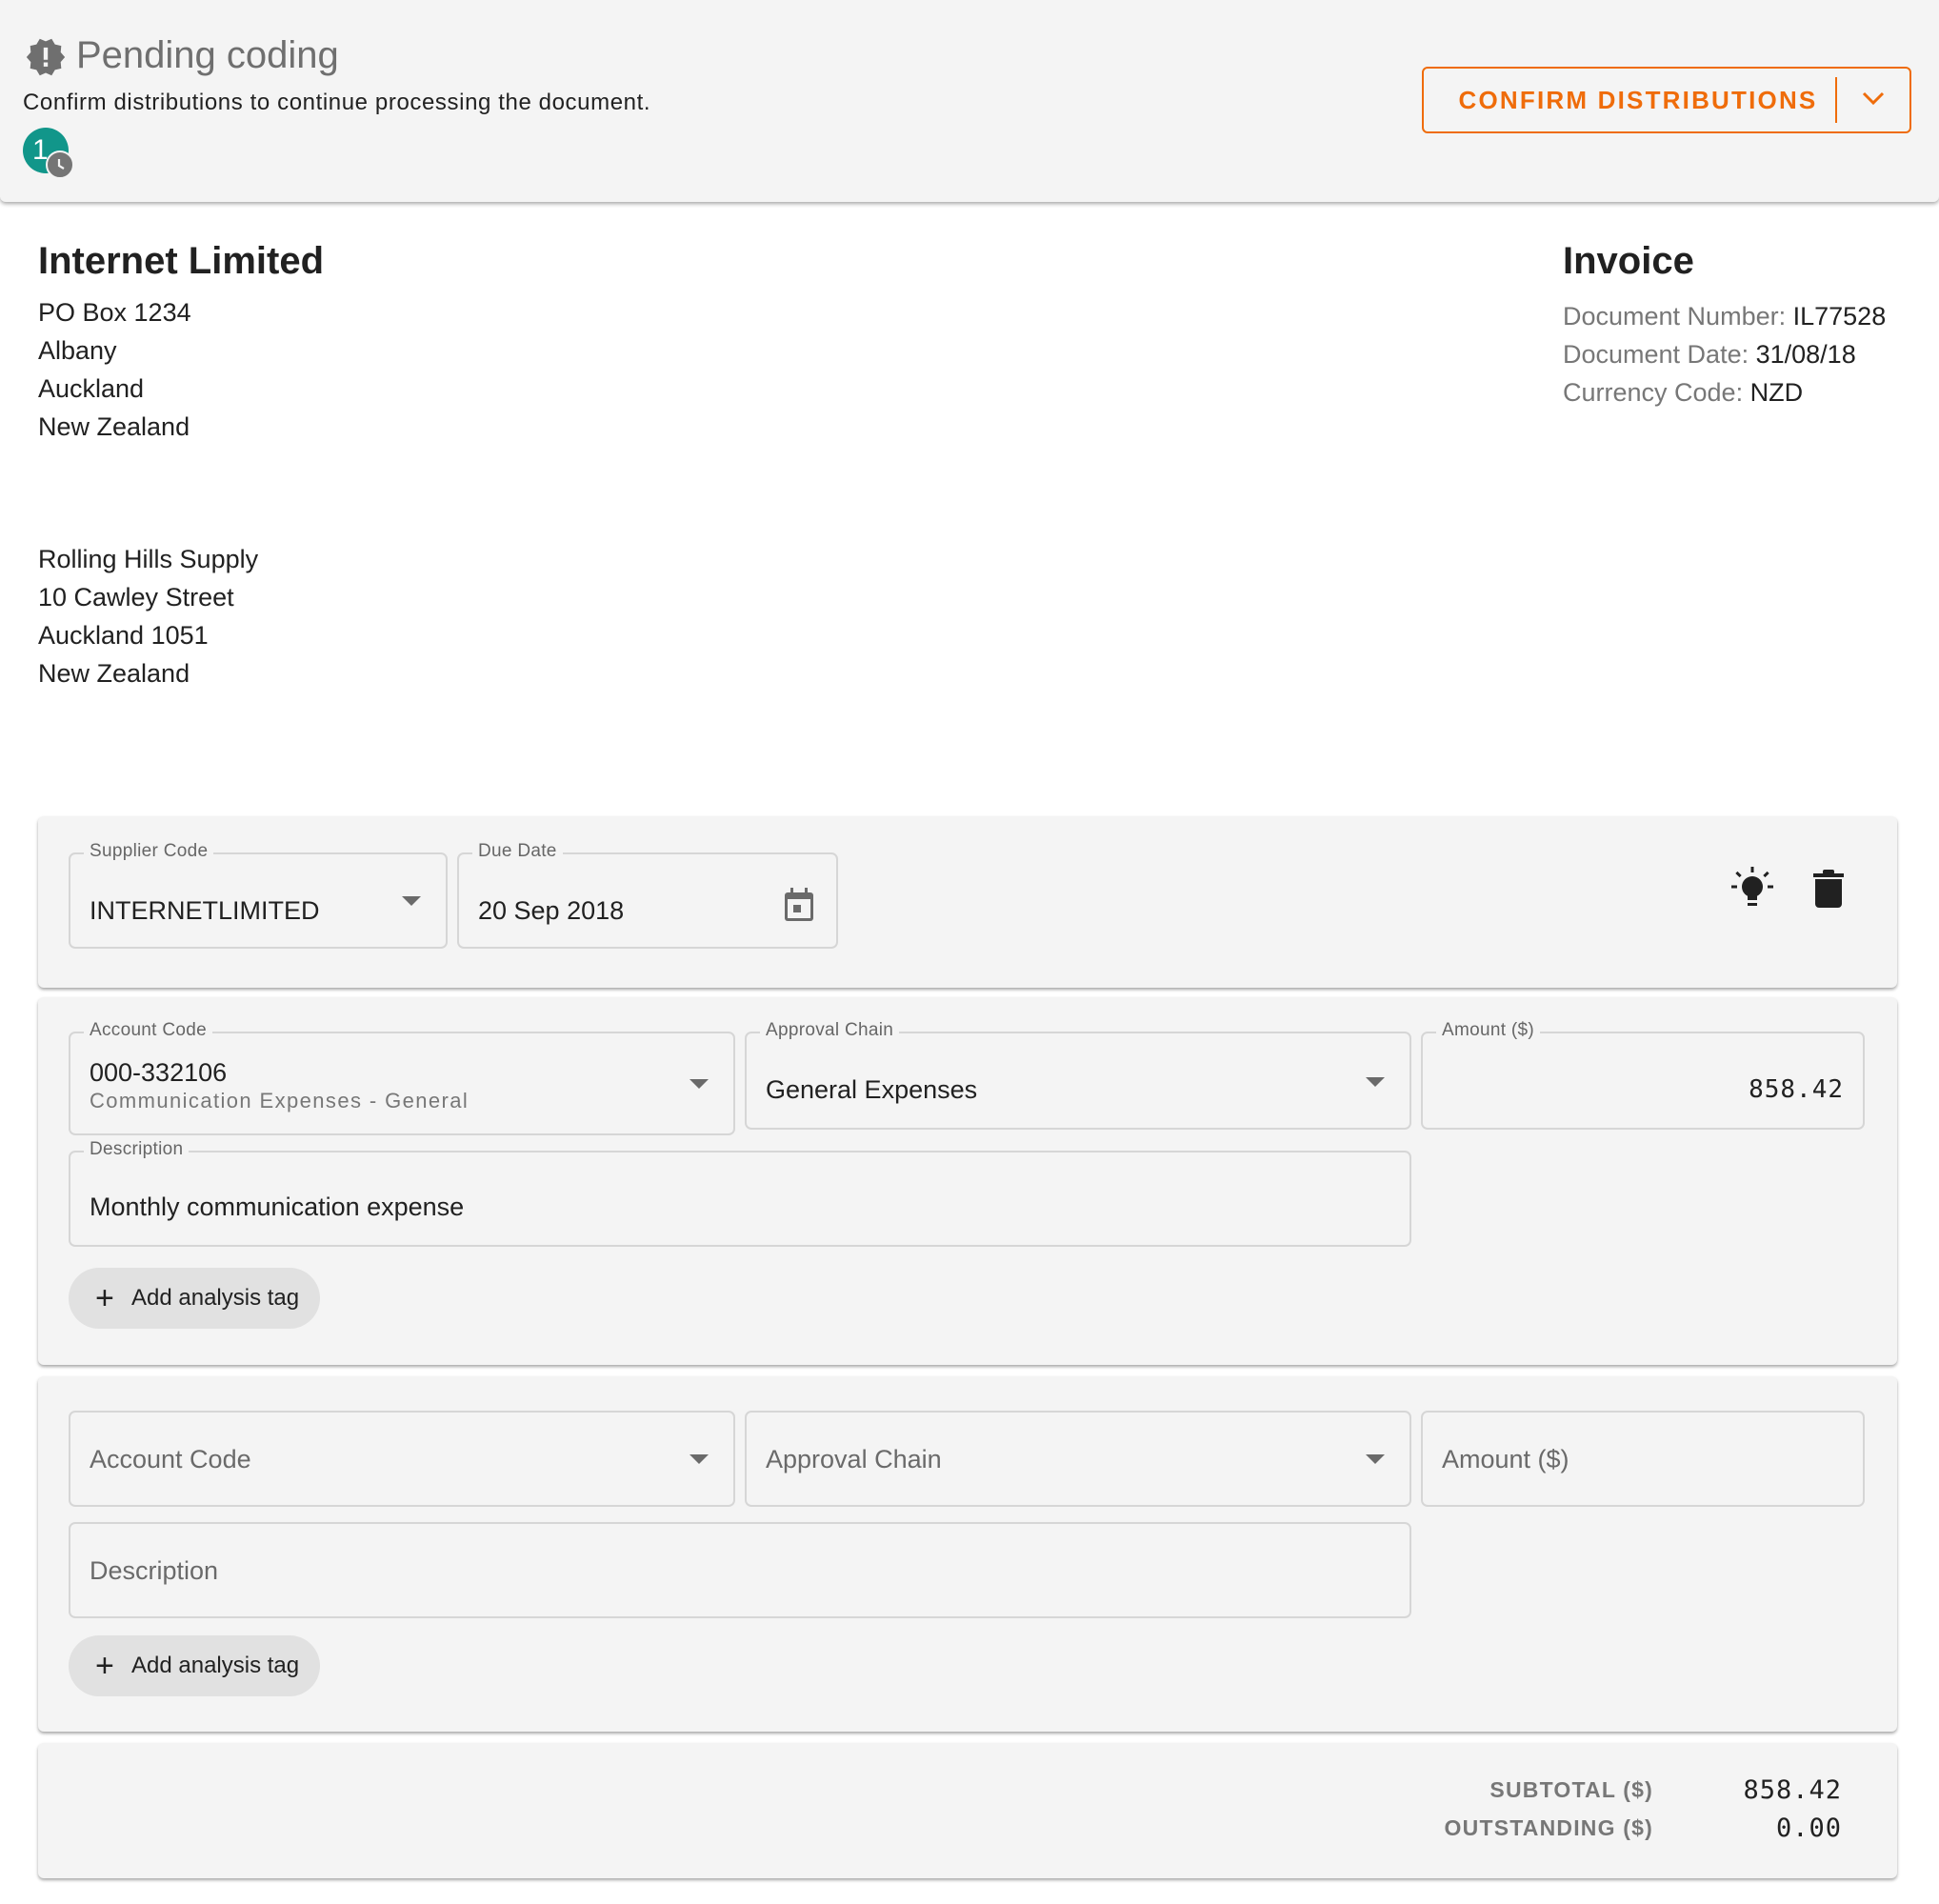  Describe the element at coordinates (1628, 261) in the screenshot. I see `document-type-title: Invoice` at that location.